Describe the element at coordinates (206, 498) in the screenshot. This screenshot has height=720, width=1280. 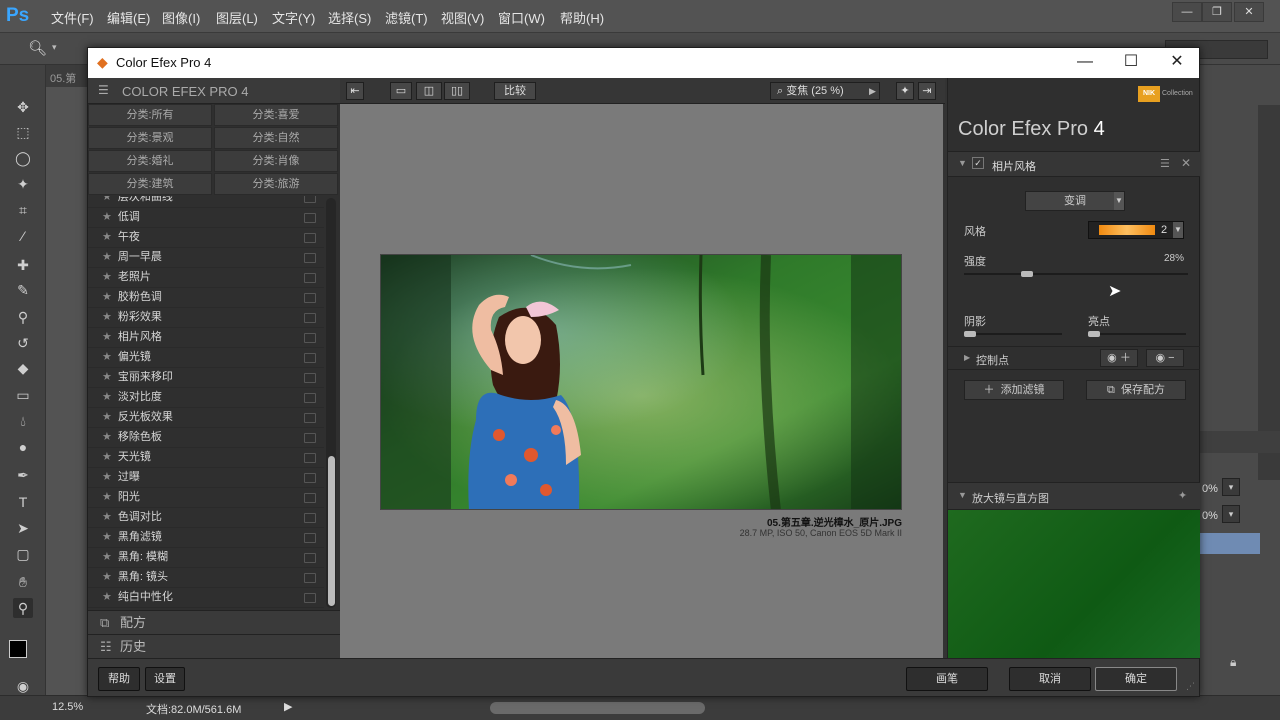
I see `filter-list-item: ★ 阳光` at that location.